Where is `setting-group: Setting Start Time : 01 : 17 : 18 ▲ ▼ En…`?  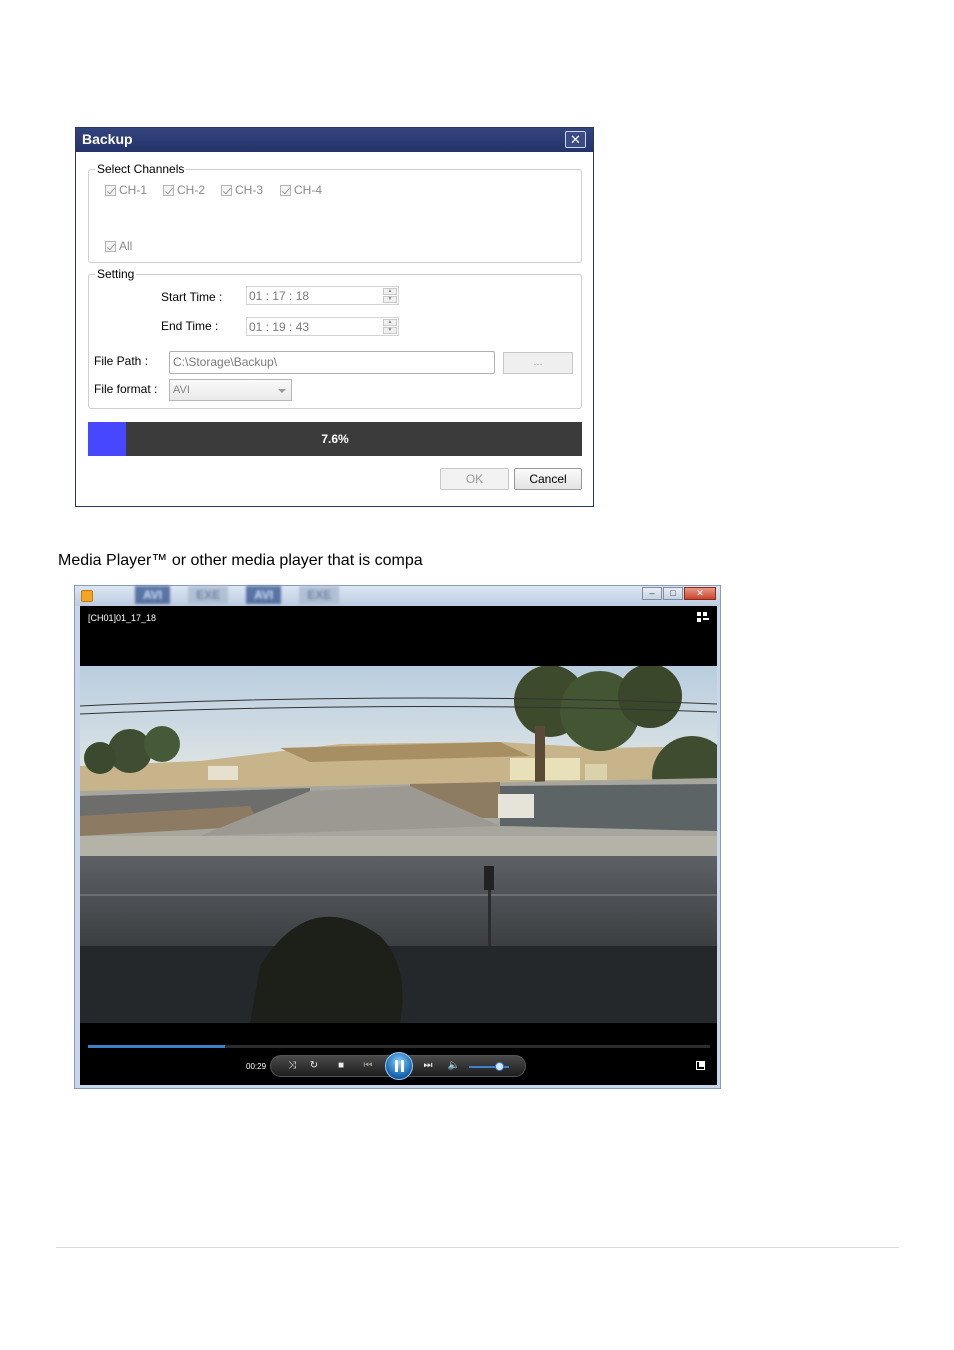
setting-group: Setting Start Time : 01 : 17 : 18 ▲ ▼ En… is located at coordinates (335, 338).